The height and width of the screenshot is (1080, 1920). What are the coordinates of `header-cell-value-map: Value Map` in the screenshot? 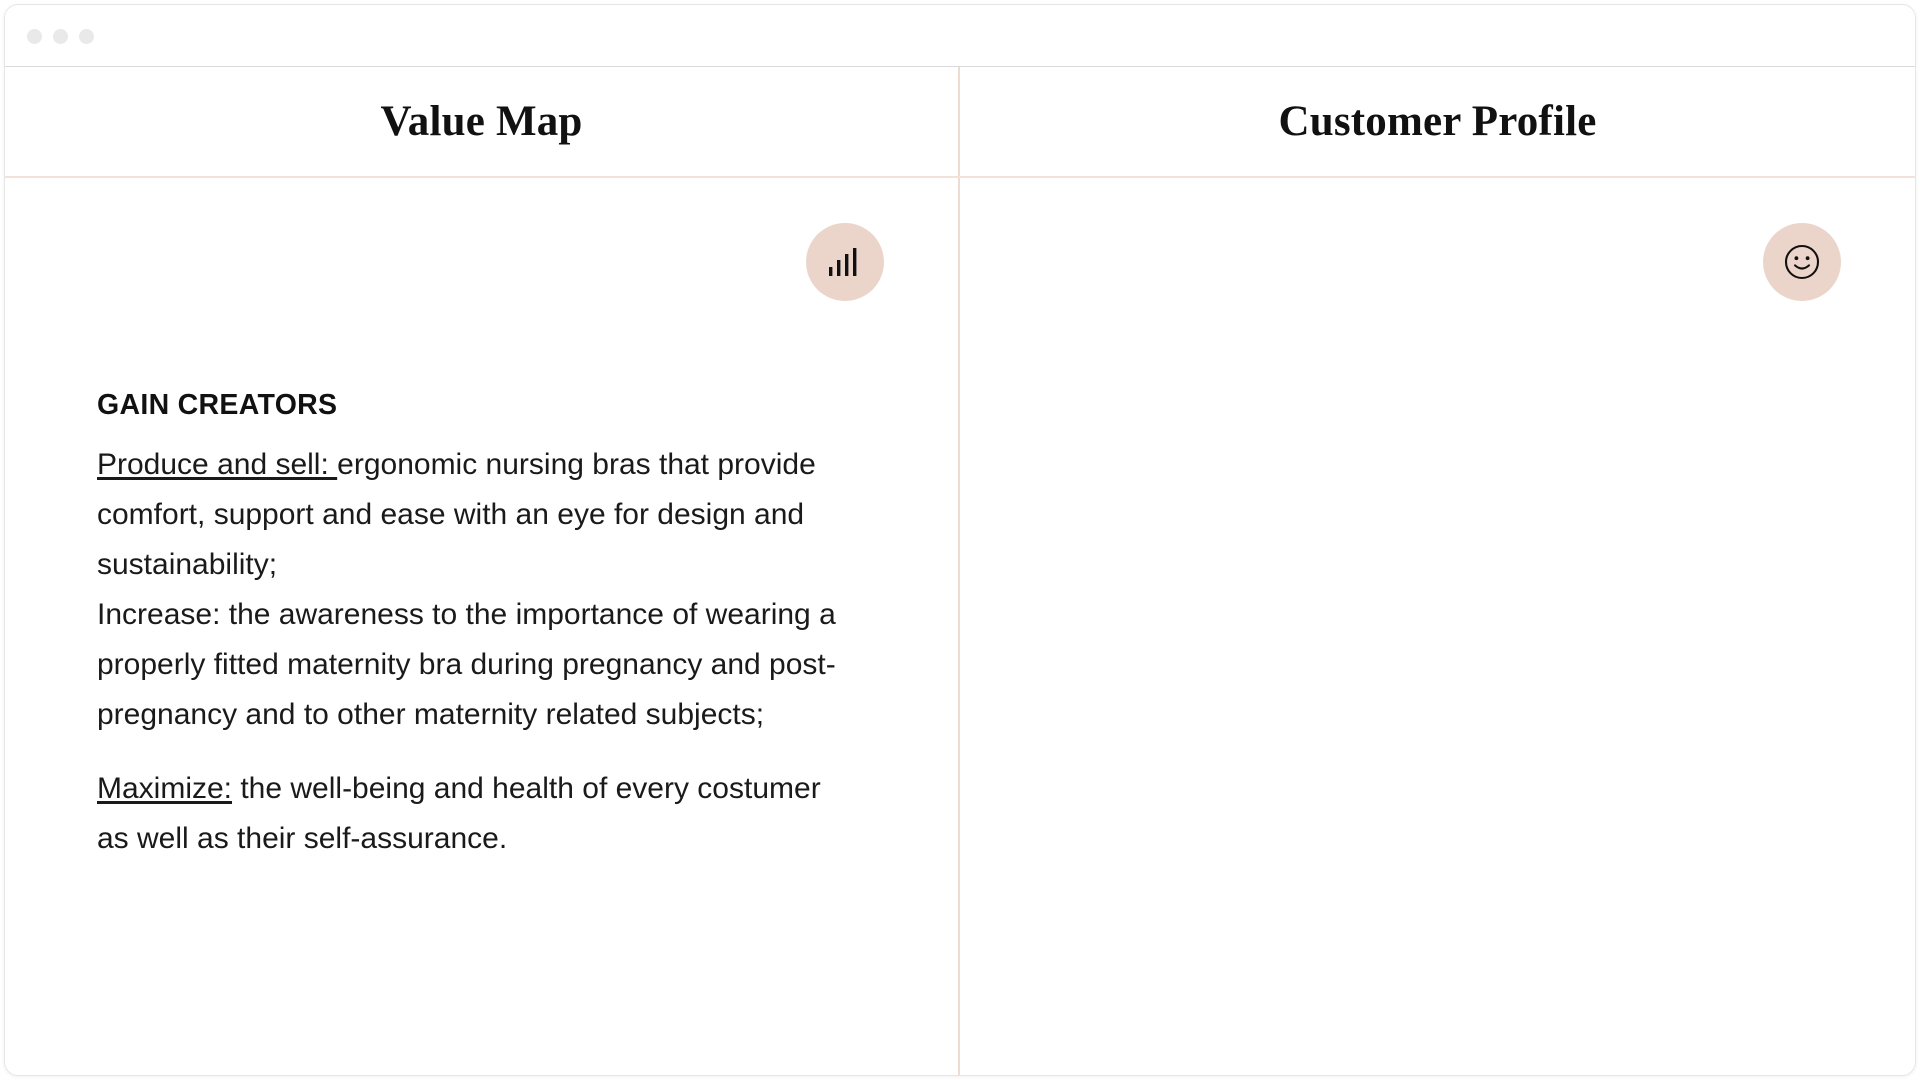 It's located at (482, 121).